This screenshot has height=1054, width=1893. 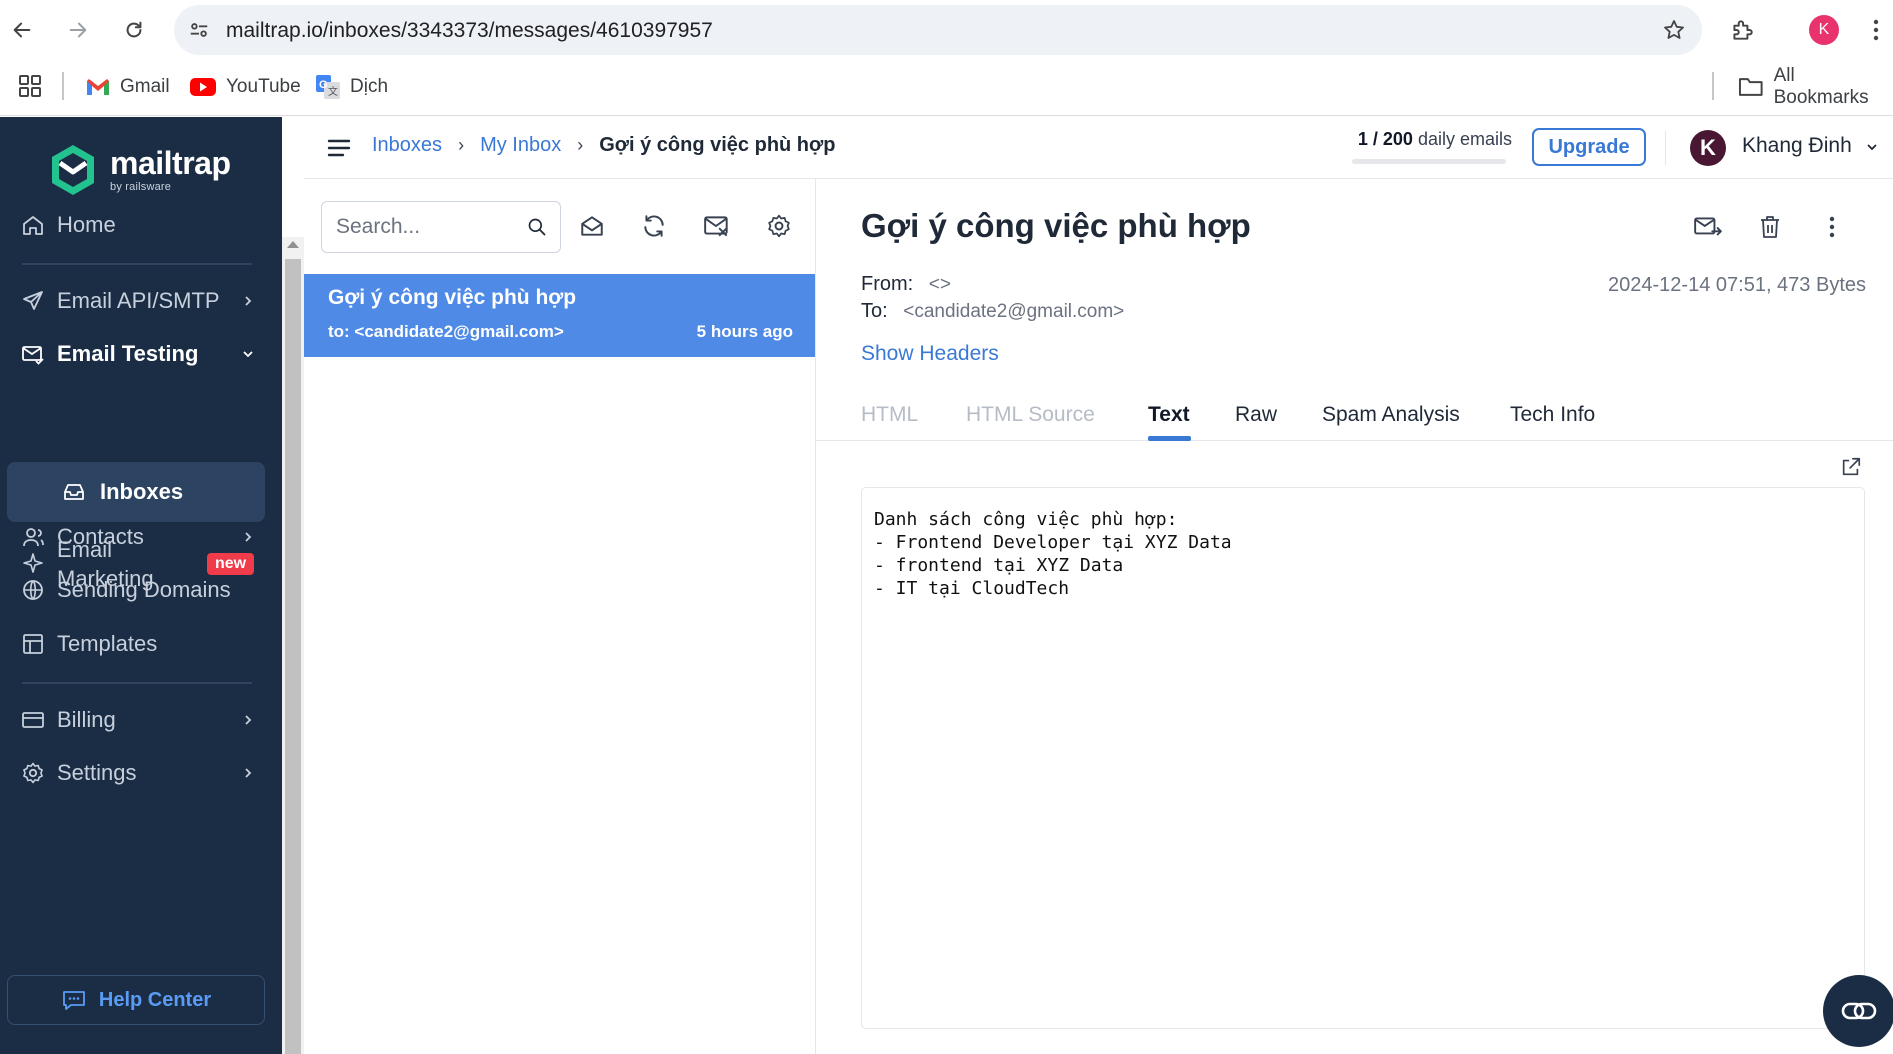 What do you see at coordinates (33, 225) in the screenshot?
I see `home-icon` at bounding box center [33, 225].